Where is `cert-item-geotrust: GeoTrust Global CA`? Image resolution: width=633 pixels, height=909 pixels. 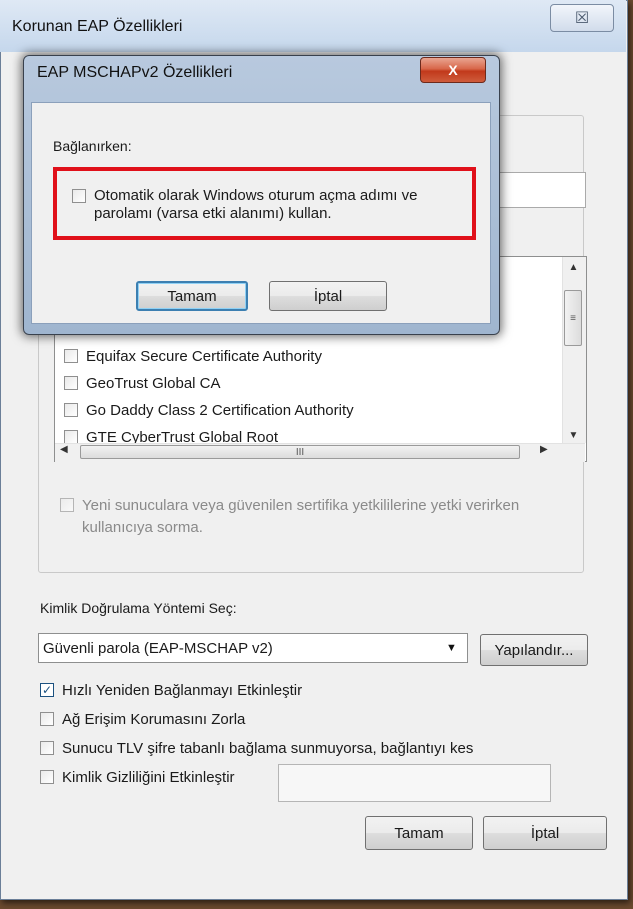 cert-item-geotrust: GeoTrust Global CA is located at coordinates (142, 383).